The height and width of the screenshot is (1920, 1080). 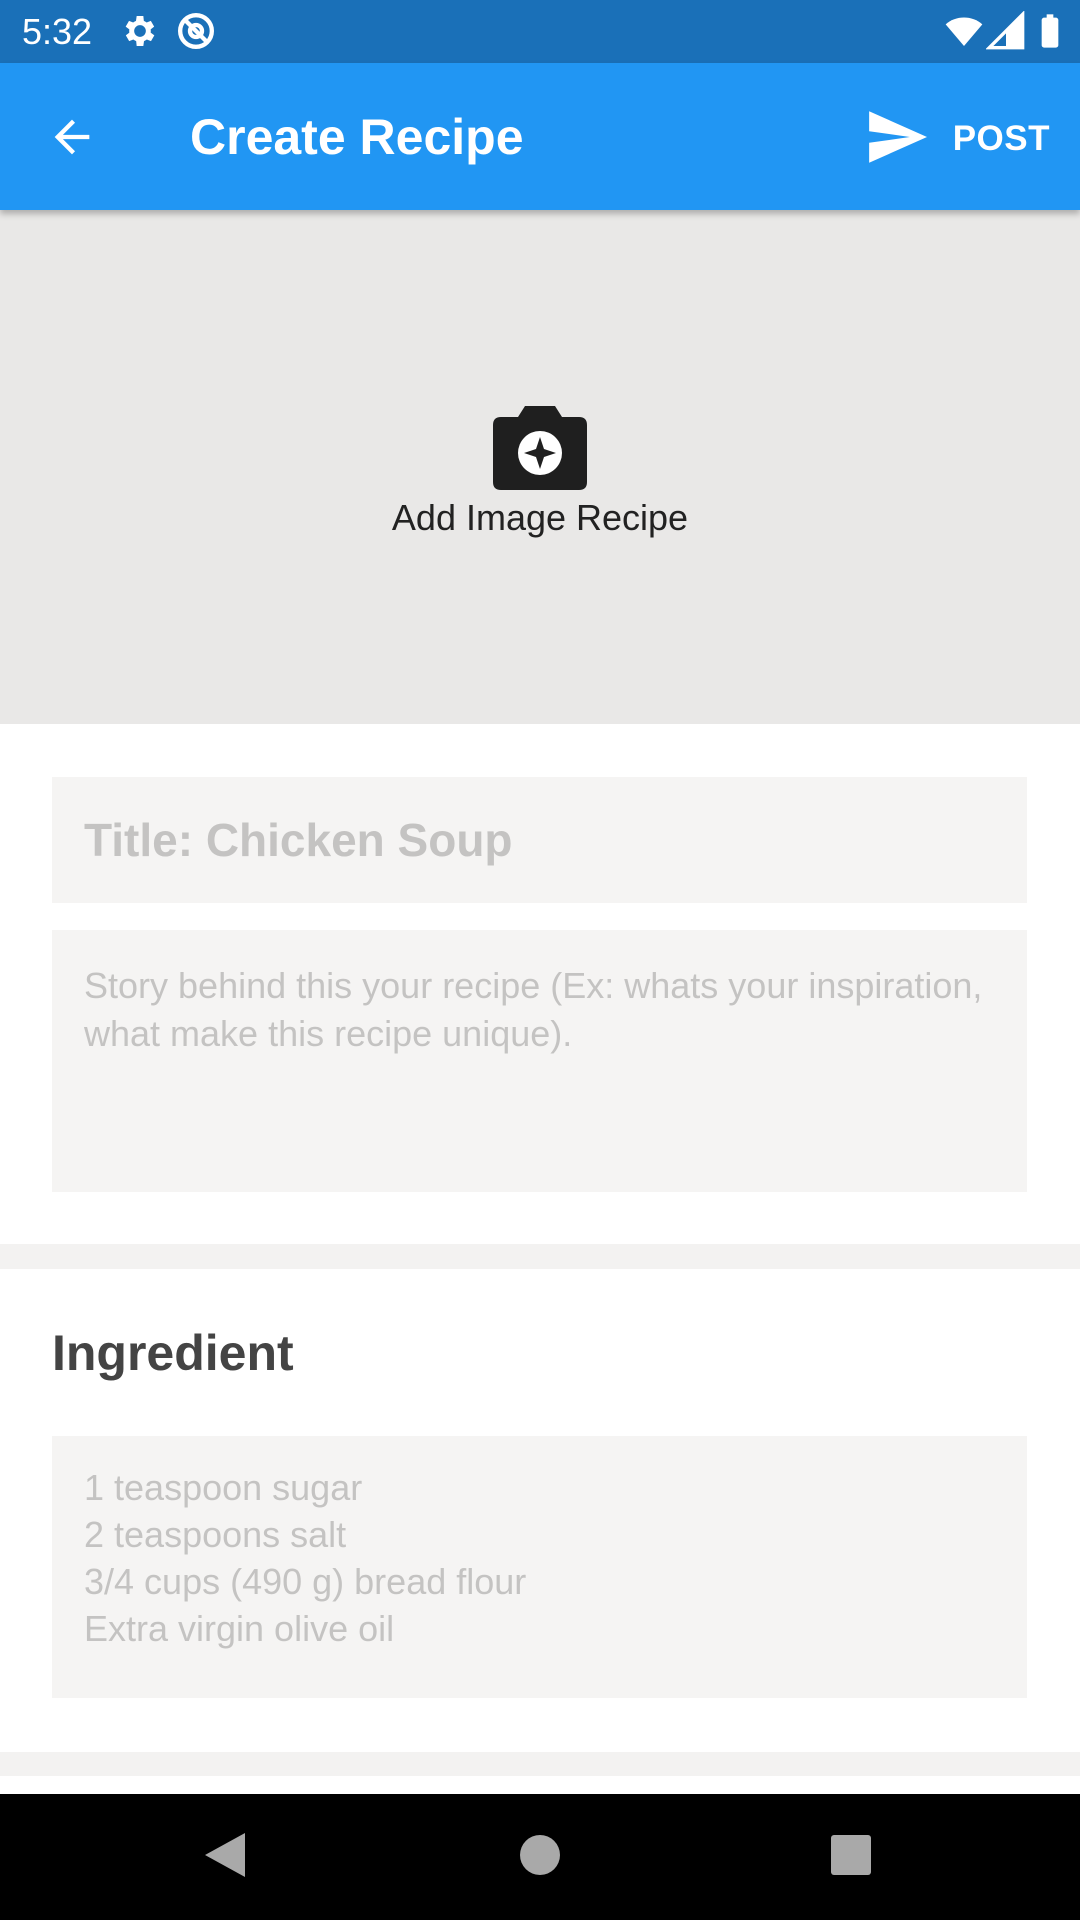 What do you see at coordinates (1050, 31) in the screenshot?
I see `battery-icon` at bounding box center [1050, 31].